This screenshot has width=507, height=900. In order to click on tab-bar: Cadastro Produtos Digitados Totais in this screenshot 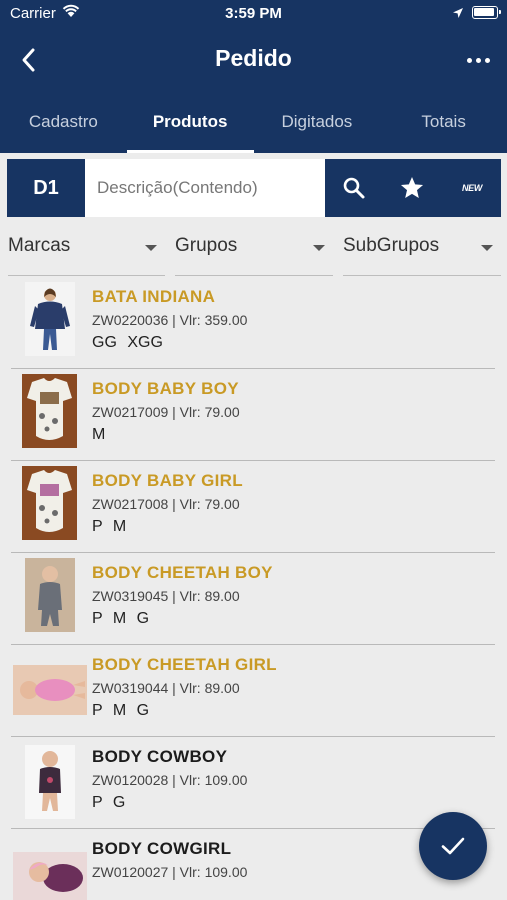, I will do `click(253, 126)`.